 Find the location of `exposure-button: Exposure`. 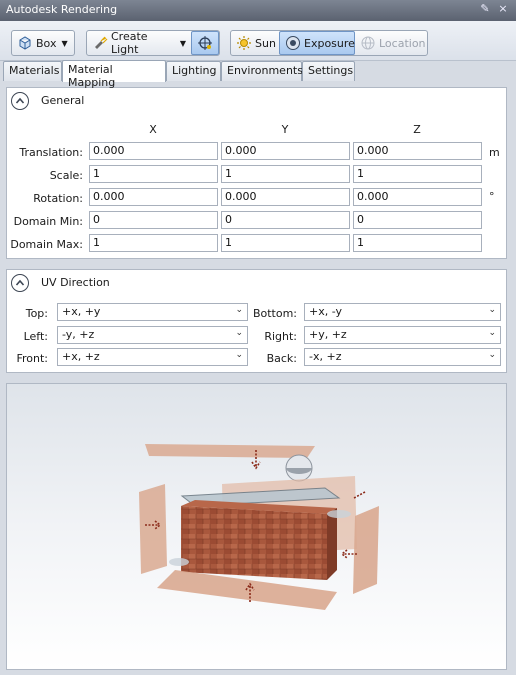

exposure-button: Exposure is located at coordinates (317, 43).